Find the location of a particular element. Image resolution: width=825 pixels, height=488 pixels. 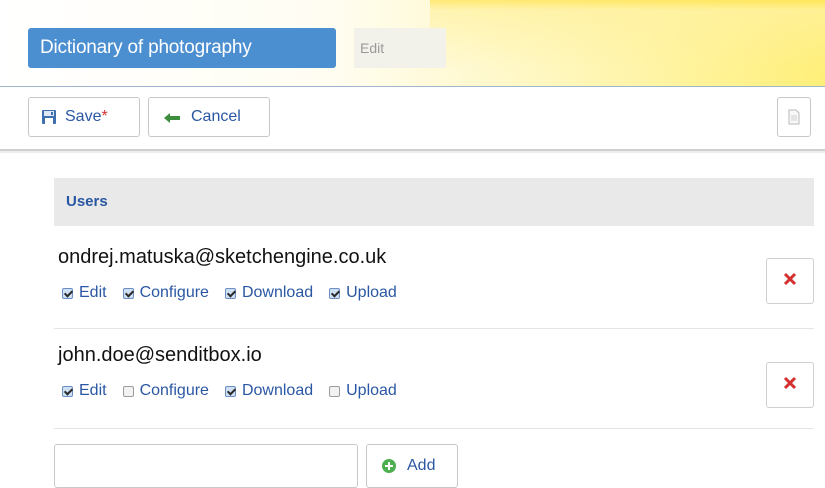

unsaved-marker: * is located at coordinates (104, 116).